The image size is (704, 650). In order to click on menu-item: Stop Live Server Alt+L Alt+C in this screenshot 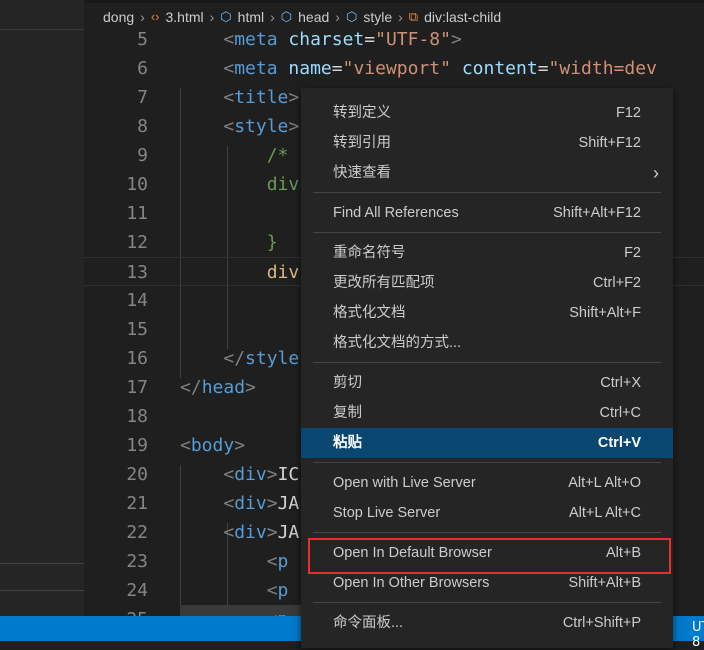, I will do `click(487, 513)`.